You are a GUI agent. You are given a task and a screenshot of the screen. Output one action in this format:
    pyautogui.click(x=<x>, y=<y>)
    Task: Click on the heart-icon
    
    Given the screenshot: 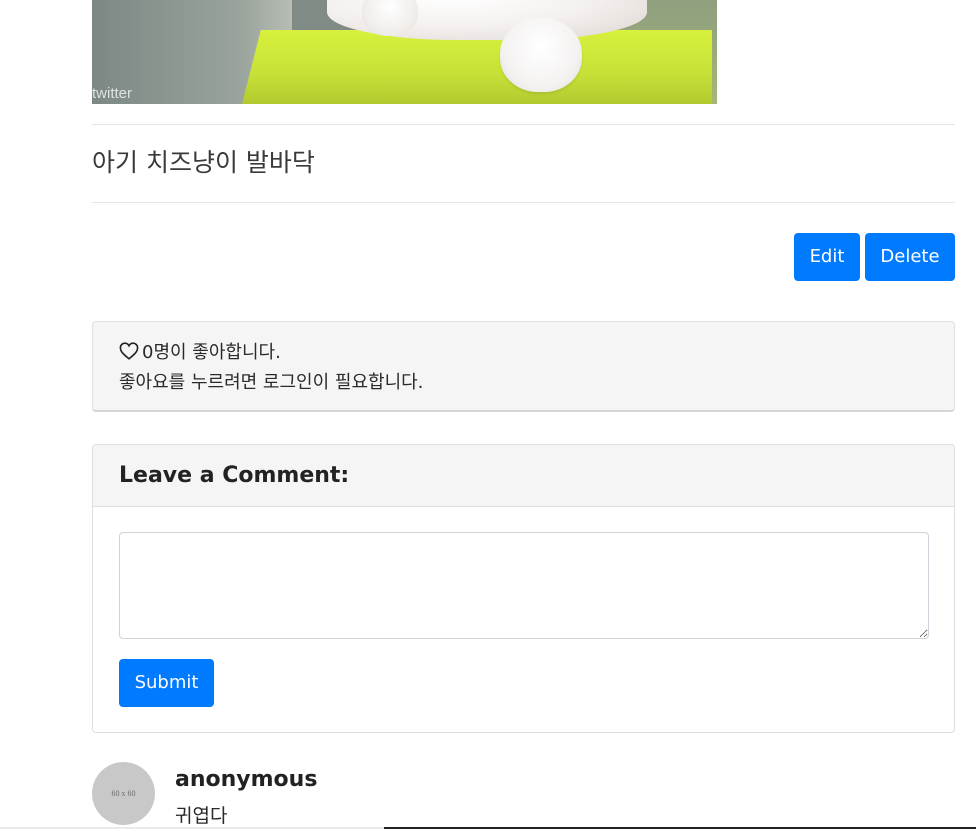 What is the action you would take?
    pyautogui.click(x=129, y=350)
    